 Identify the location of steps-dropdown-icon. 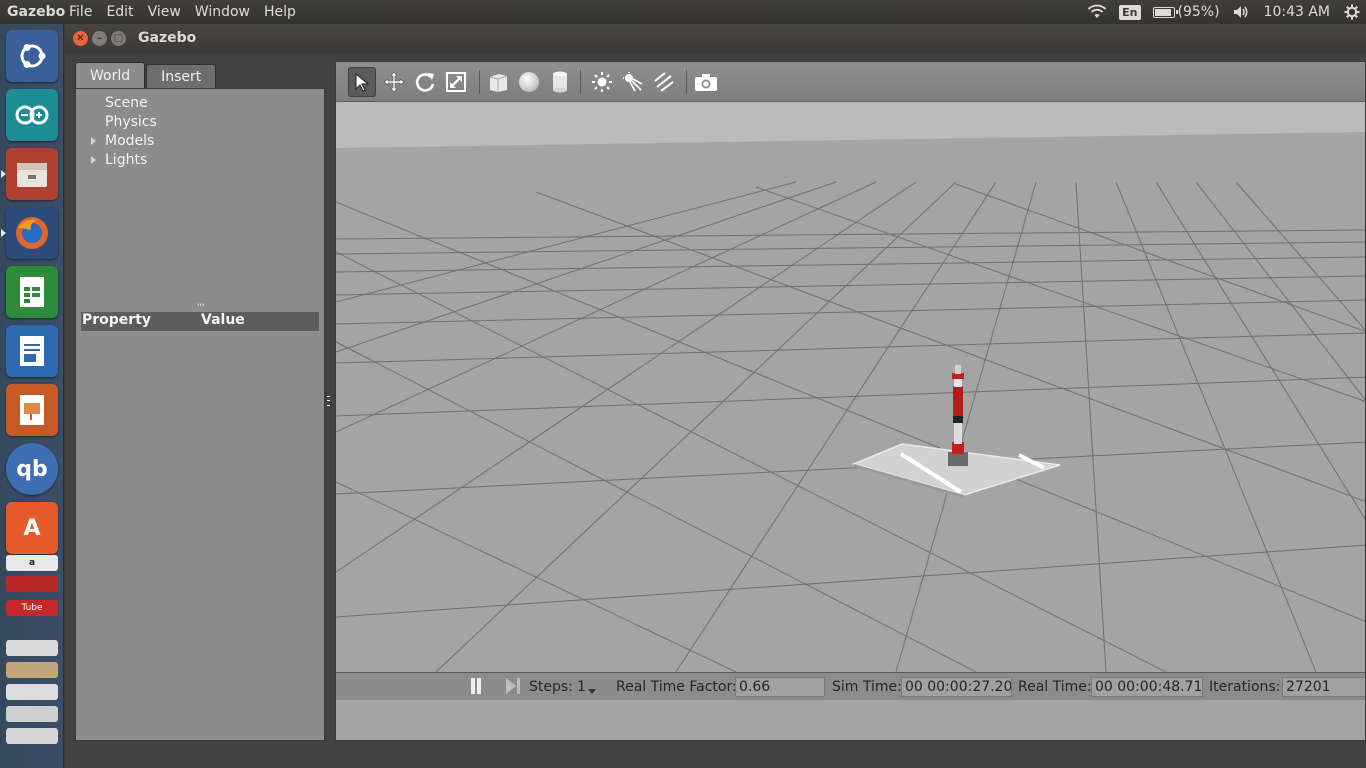
(592, 691).